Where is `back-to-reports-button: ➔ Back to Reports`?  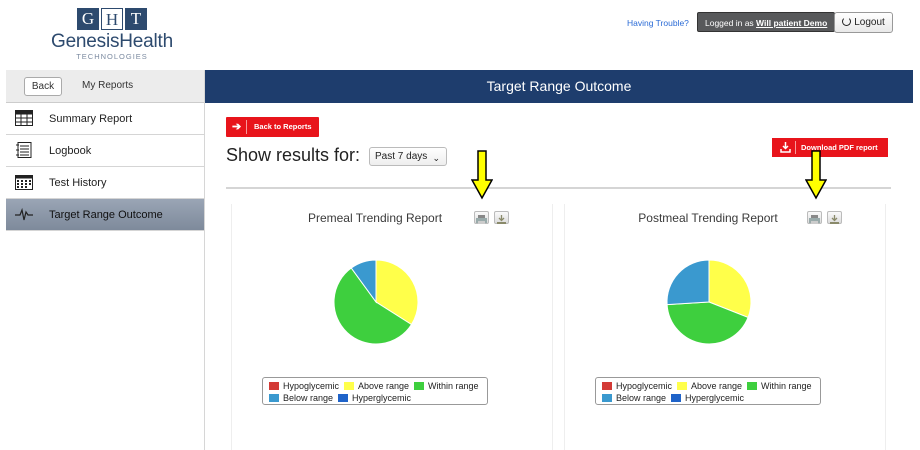 back-to-reports-button: ➔ Back to Reports is located at coordinates (272, 127).